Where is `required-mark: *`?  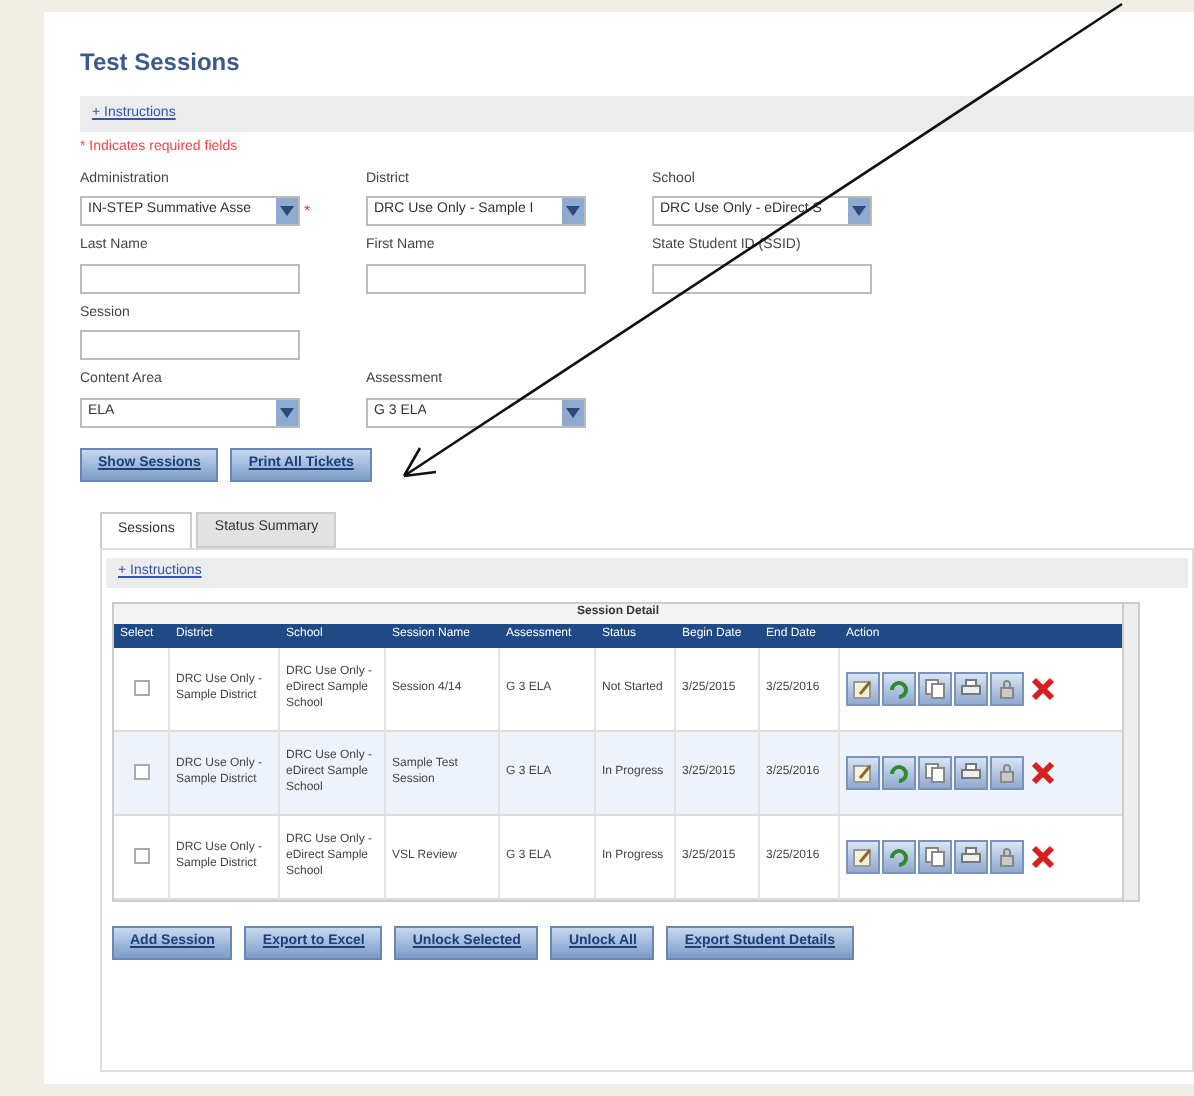 required-mark: * is located at coordinates (307, 211).